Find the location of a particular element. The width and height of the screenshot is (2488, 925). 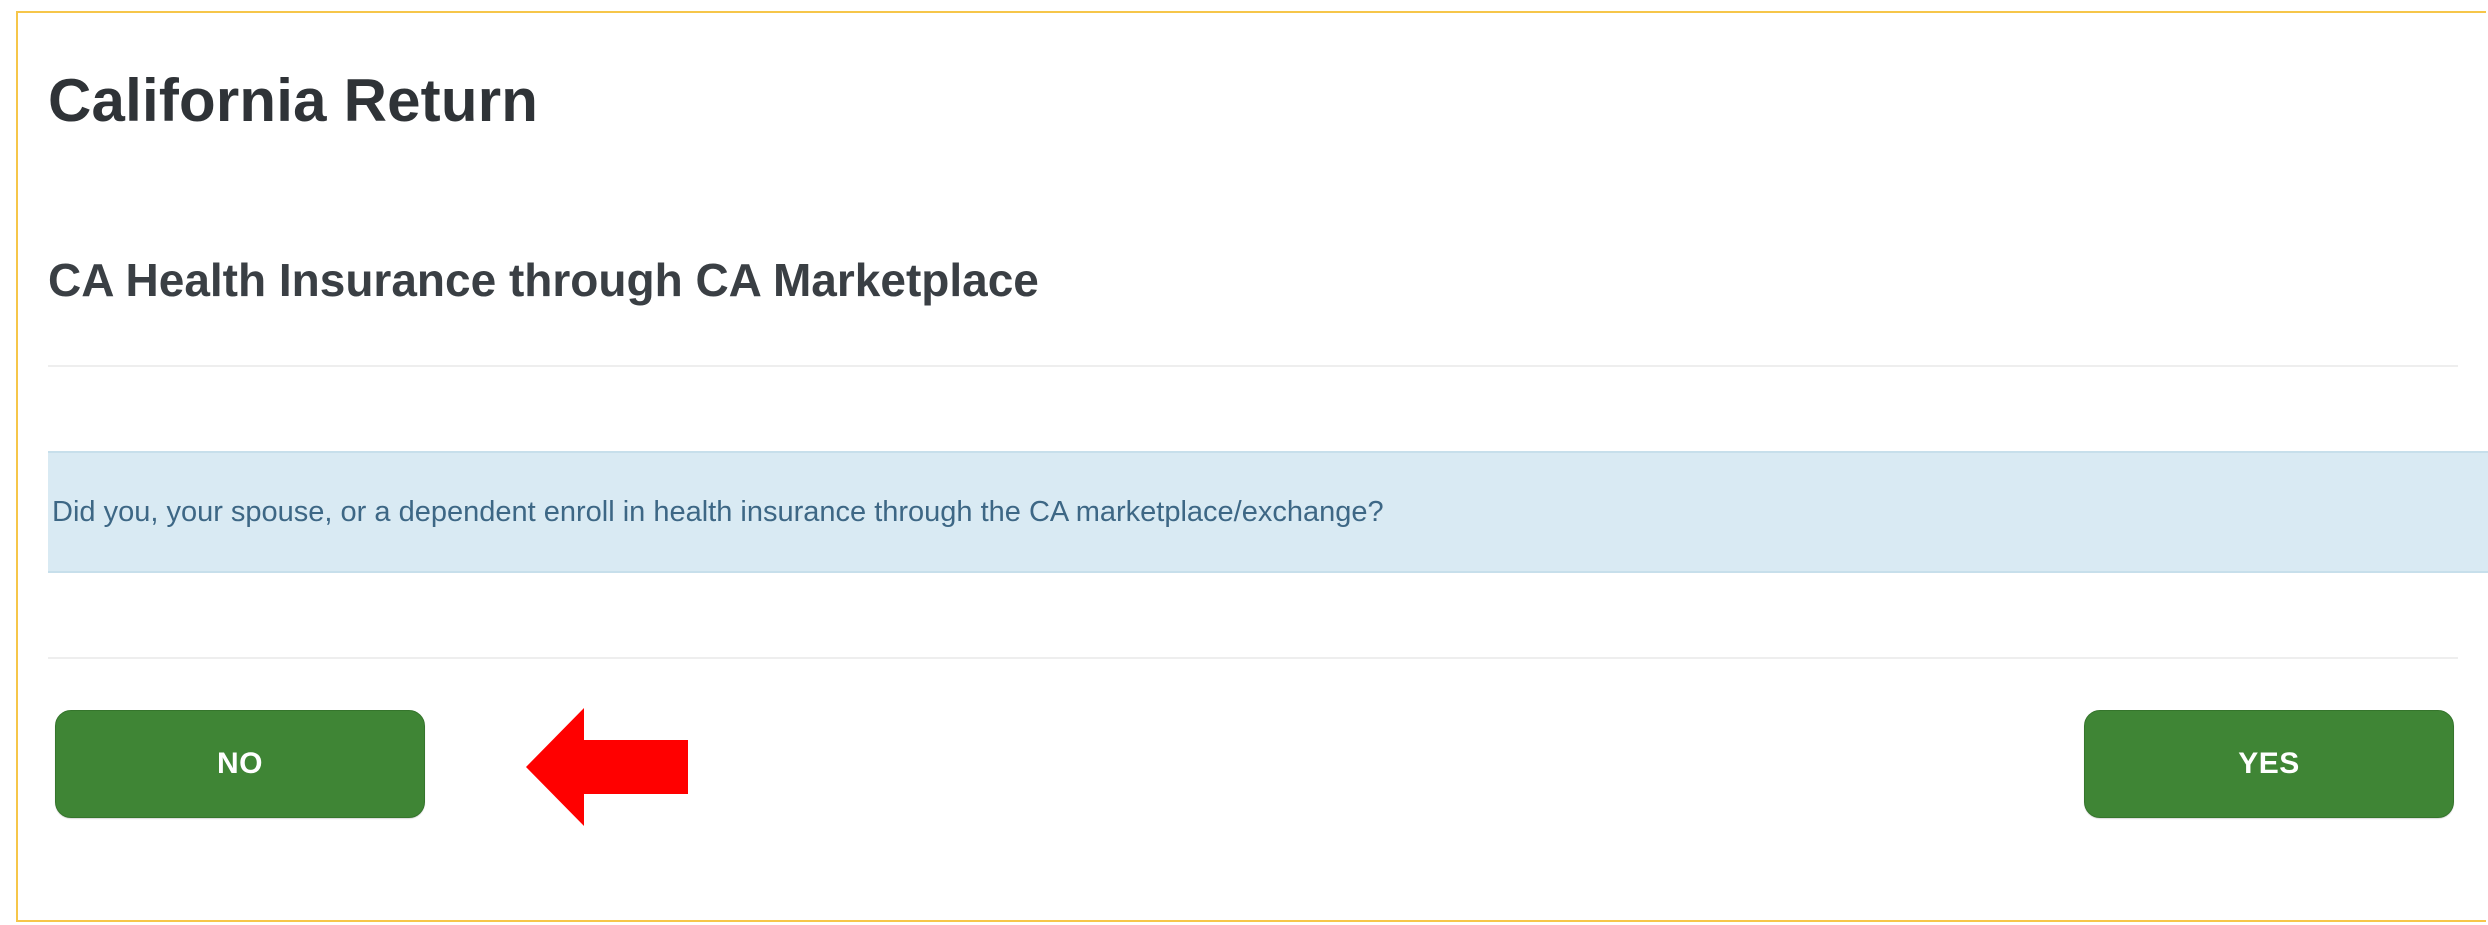

yes-button: YES is located at coordinates (2269, 764).